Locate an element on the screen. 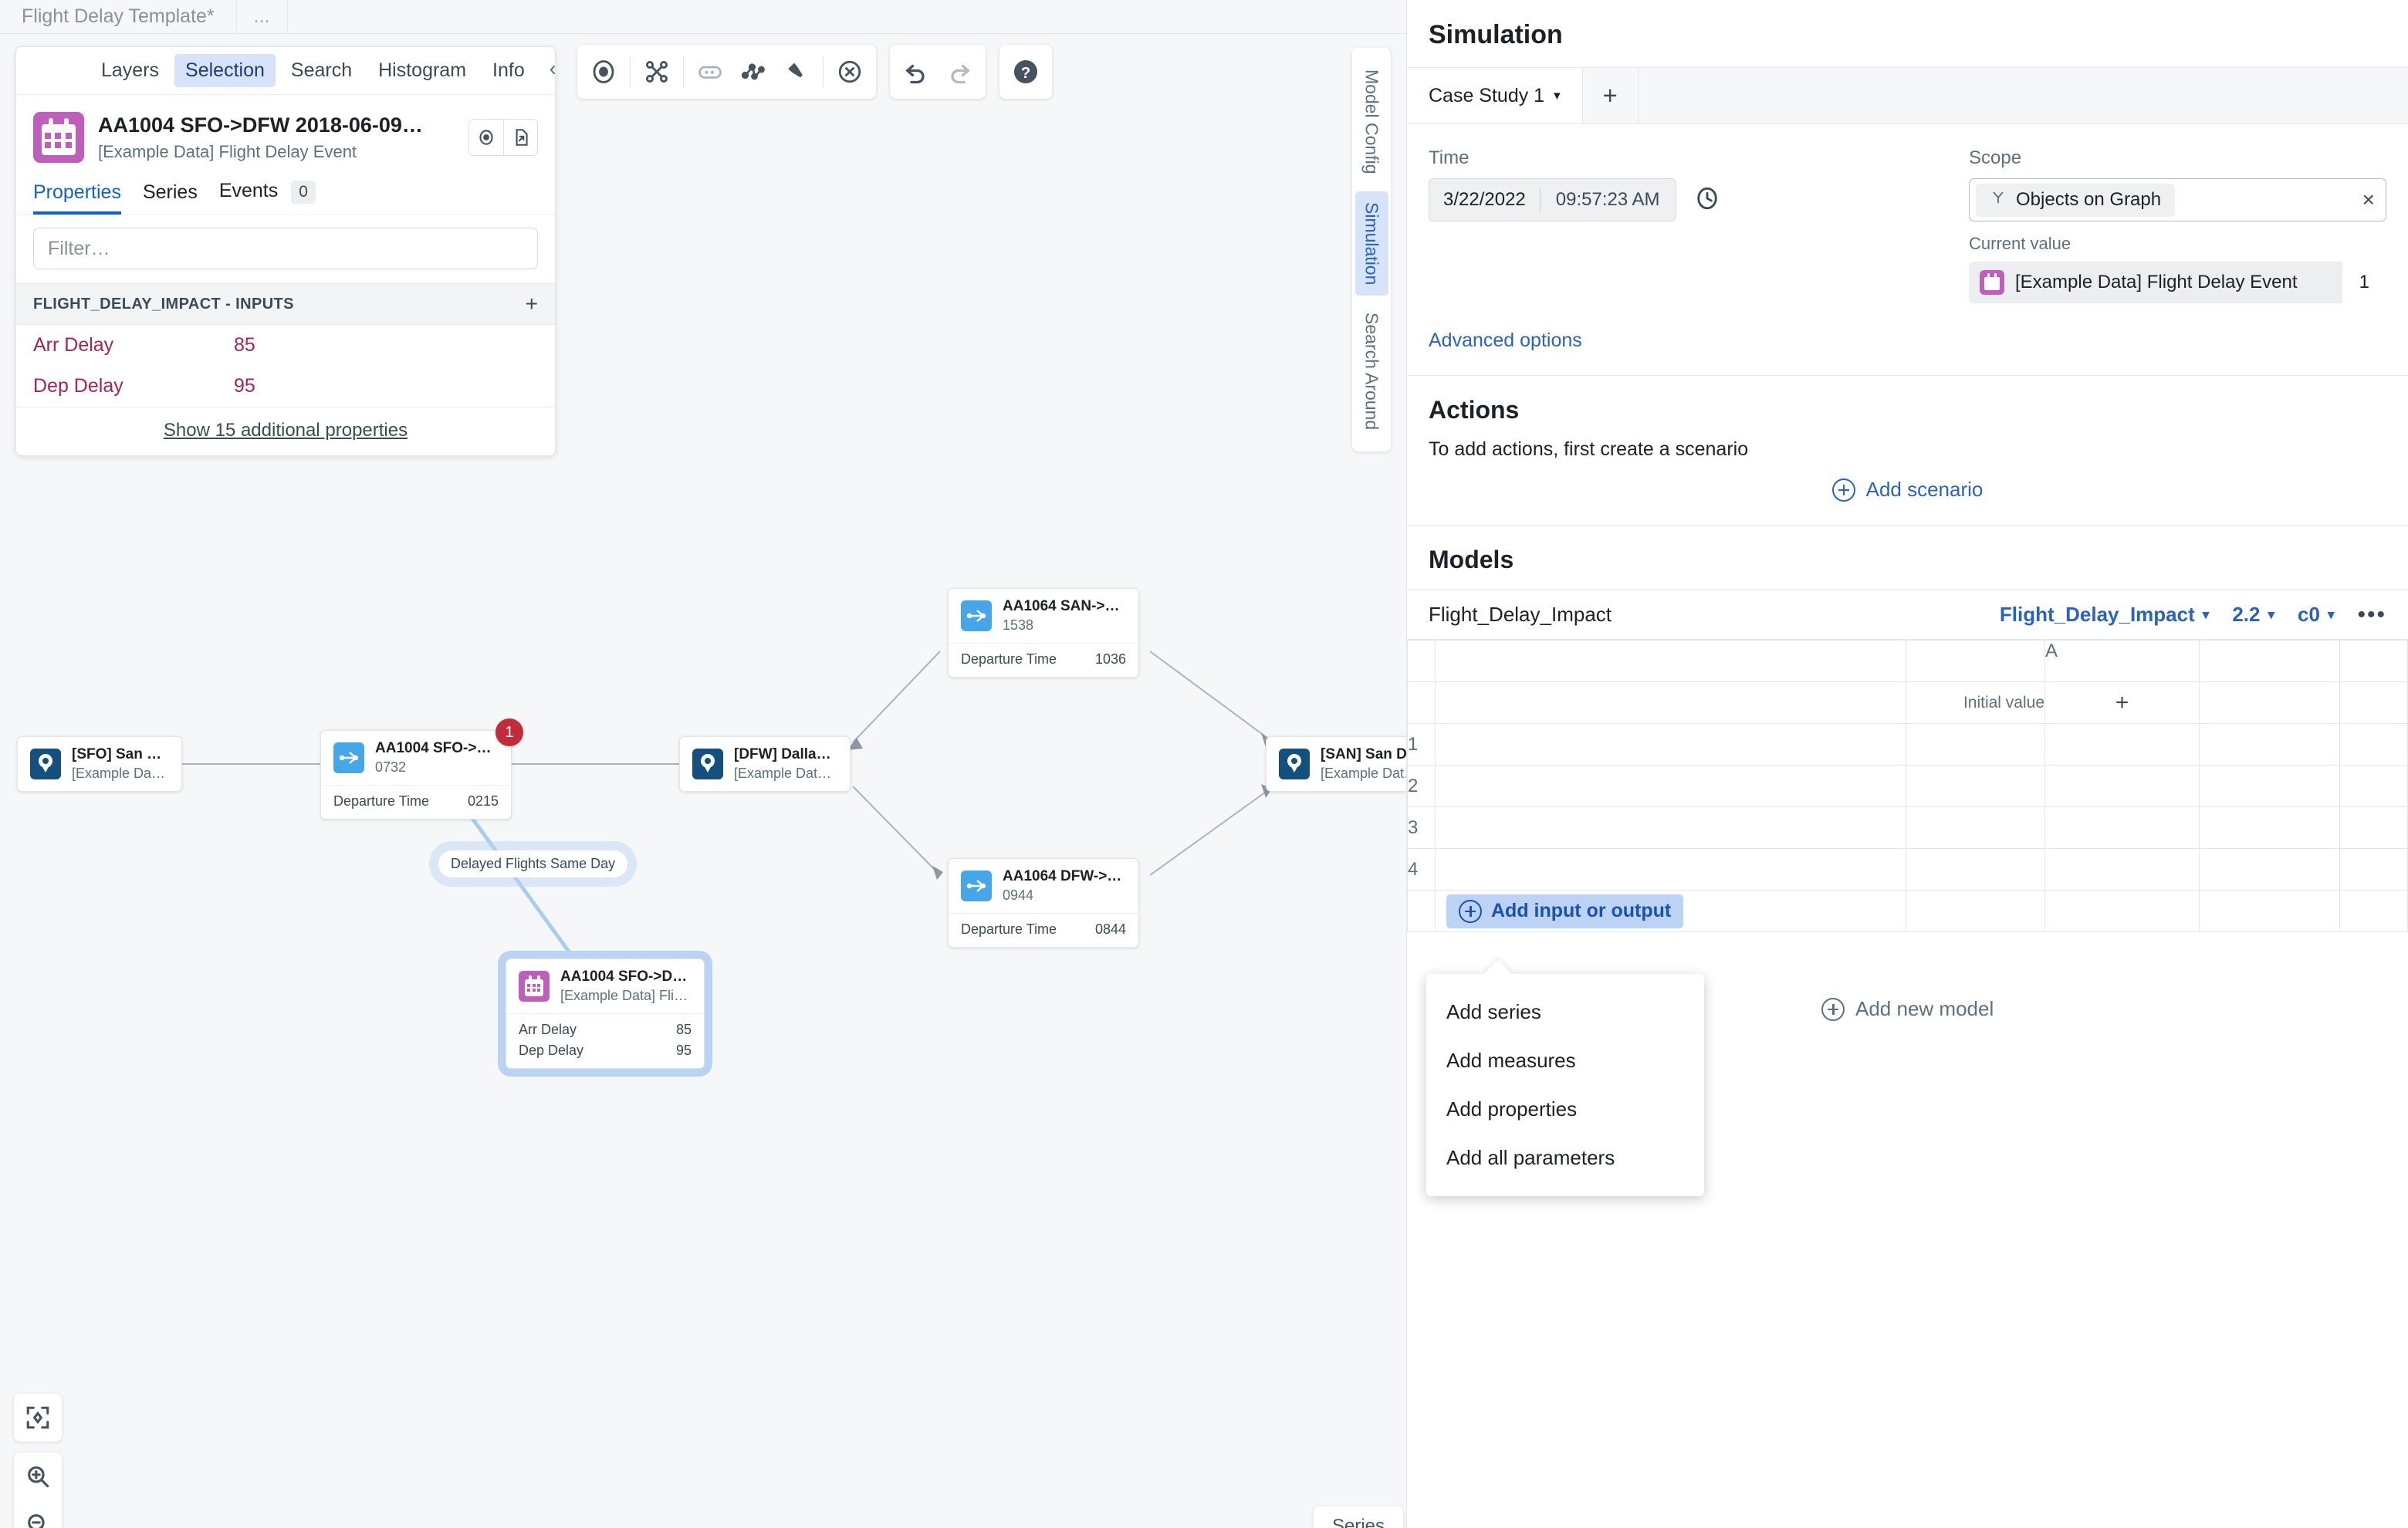  table-row: 2 is located at coordinates (1907, 786).